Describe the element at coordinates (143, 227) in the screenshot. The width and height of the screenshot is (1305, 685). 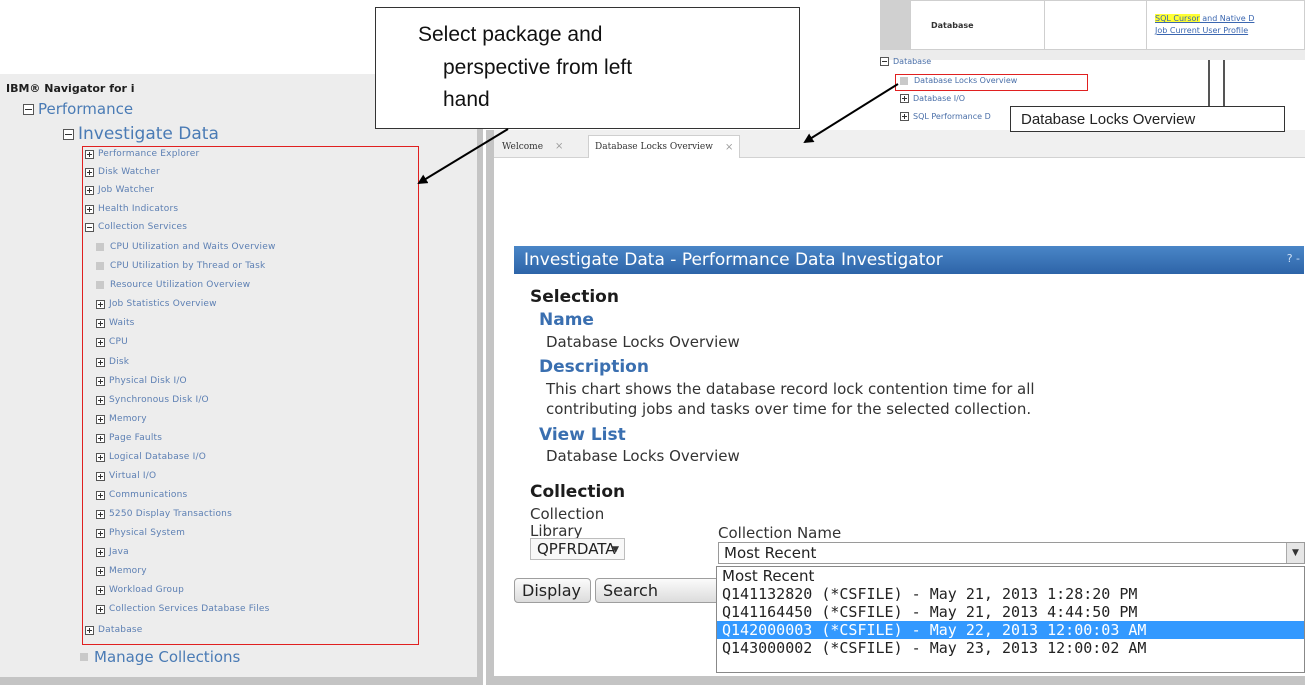
I see `tree-item-label: Collection Services` at that location.